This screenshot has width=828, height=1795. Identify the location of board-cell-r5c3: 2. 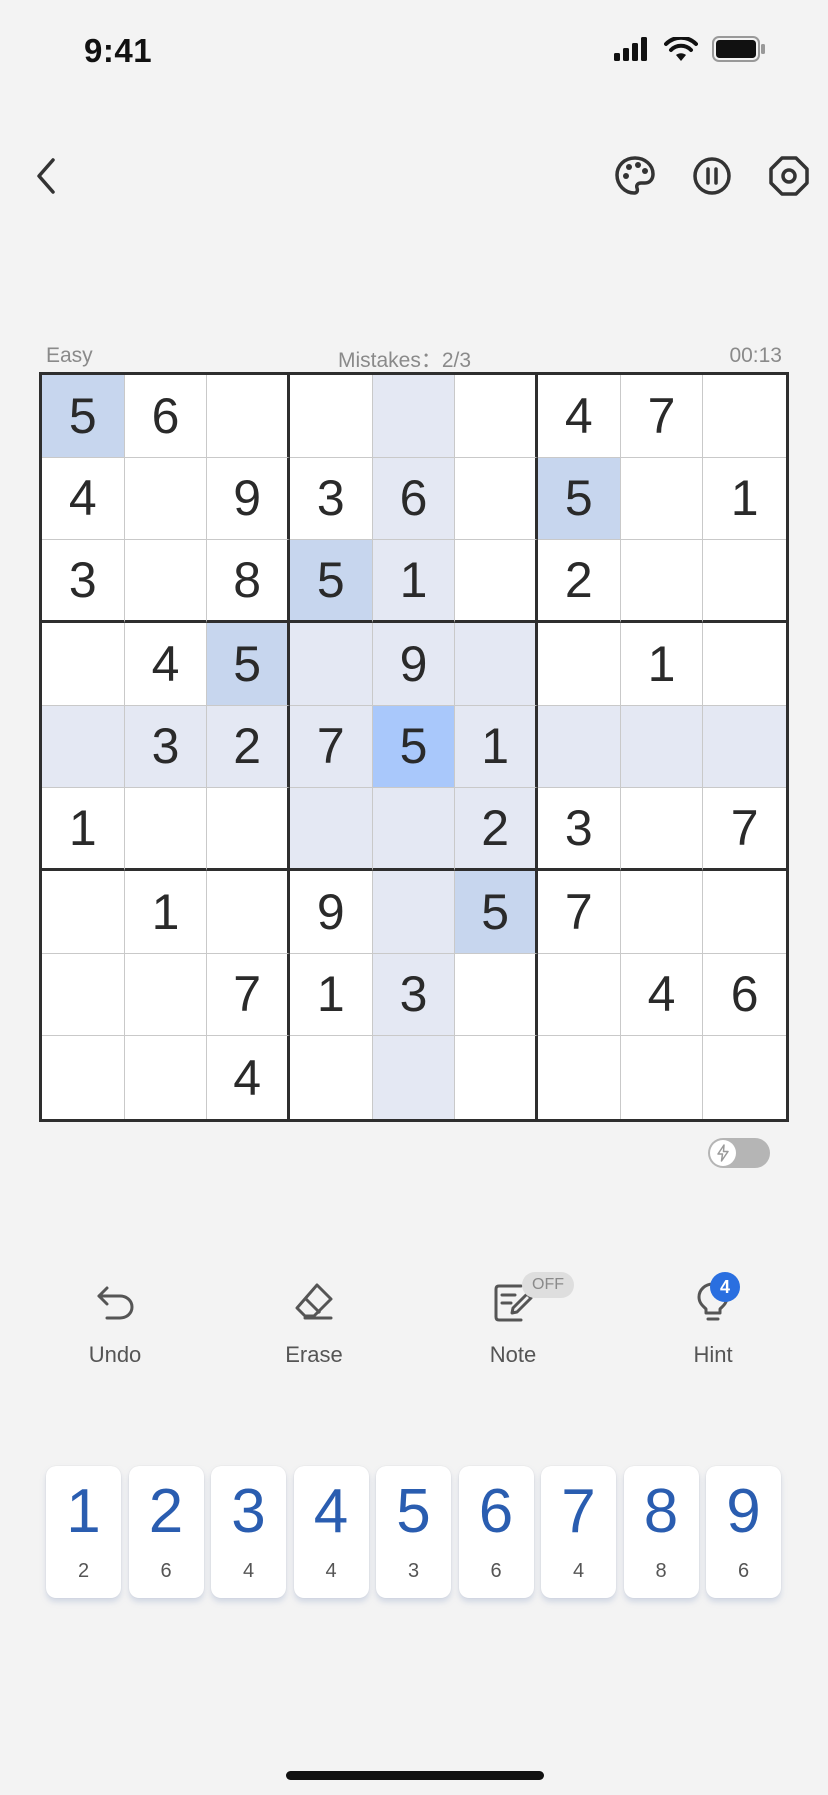
(248, 747).